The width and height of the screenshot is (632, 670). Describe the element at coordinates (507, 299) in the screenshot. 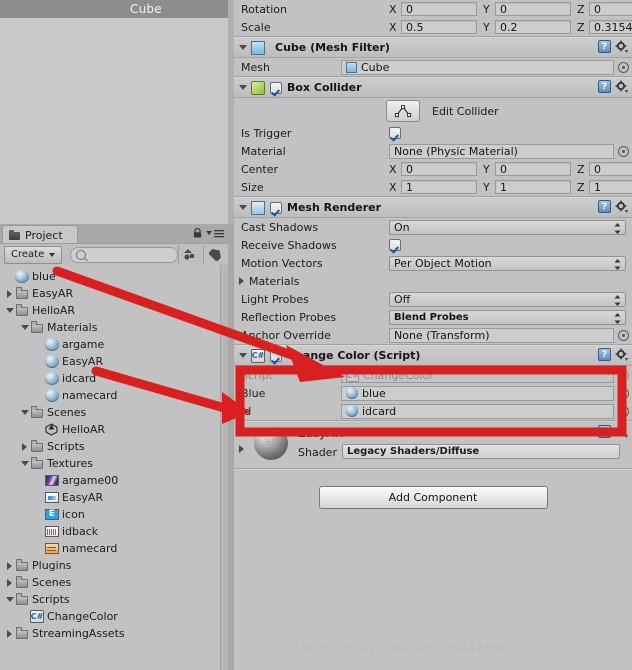

I see `light-probes-dropdown: Off` at that location.